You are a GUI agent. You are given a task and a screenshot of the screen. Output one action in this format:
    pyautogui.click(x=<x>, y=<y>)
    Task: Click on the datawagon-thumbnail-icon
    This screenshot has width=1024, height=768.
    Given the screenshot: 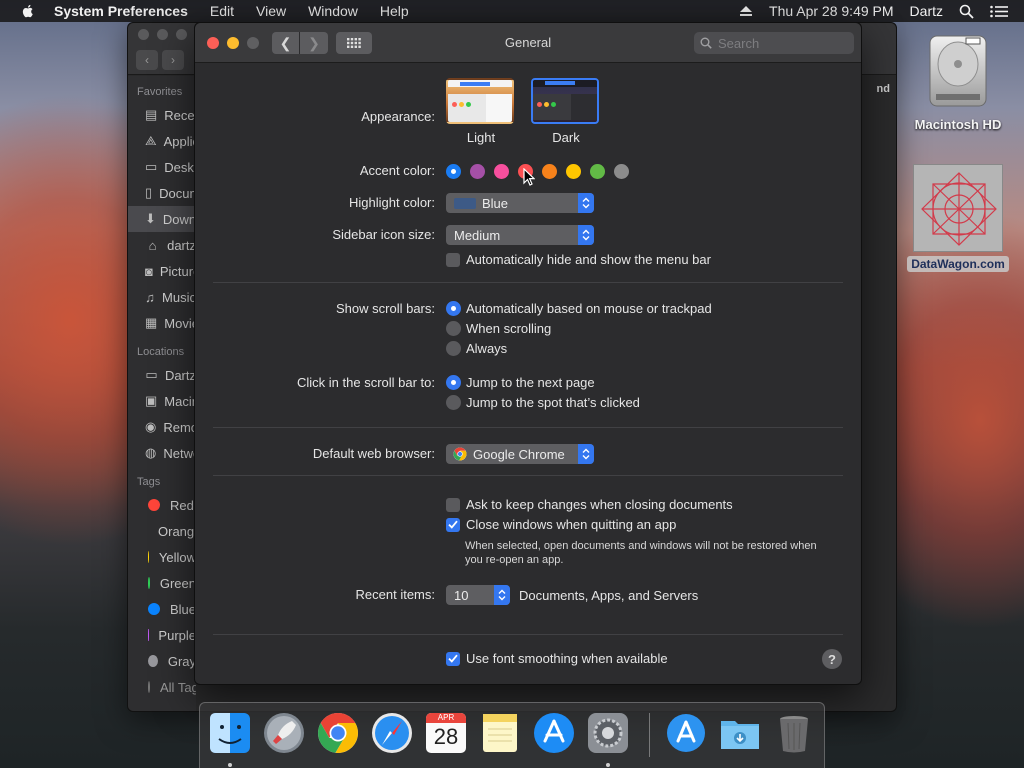 What is the action you would take?
    pyautogui.click(x=958, y=208)
    